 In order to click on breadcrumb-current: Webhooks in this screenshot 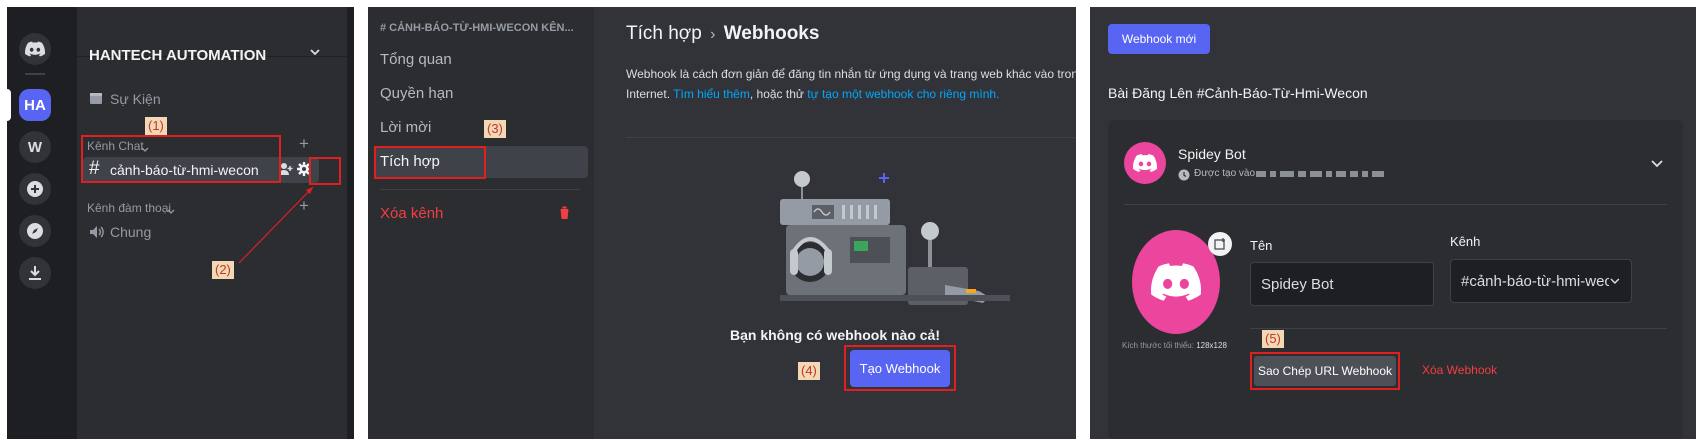, I will do `click(771, 33)`.